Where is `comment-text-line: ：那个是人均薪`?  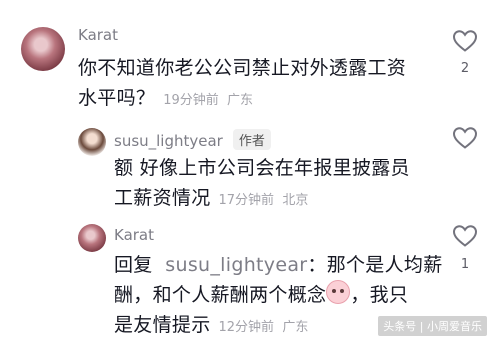 comment-text-line: ：那个是人均薪 is located at coordinates (375, 265).